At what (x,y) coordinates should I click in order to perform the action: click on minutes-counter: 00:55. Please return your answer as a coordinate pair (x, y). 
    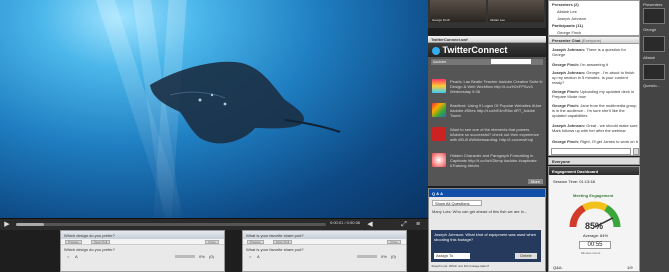
    Looking at the image, I should click on (595, 245).